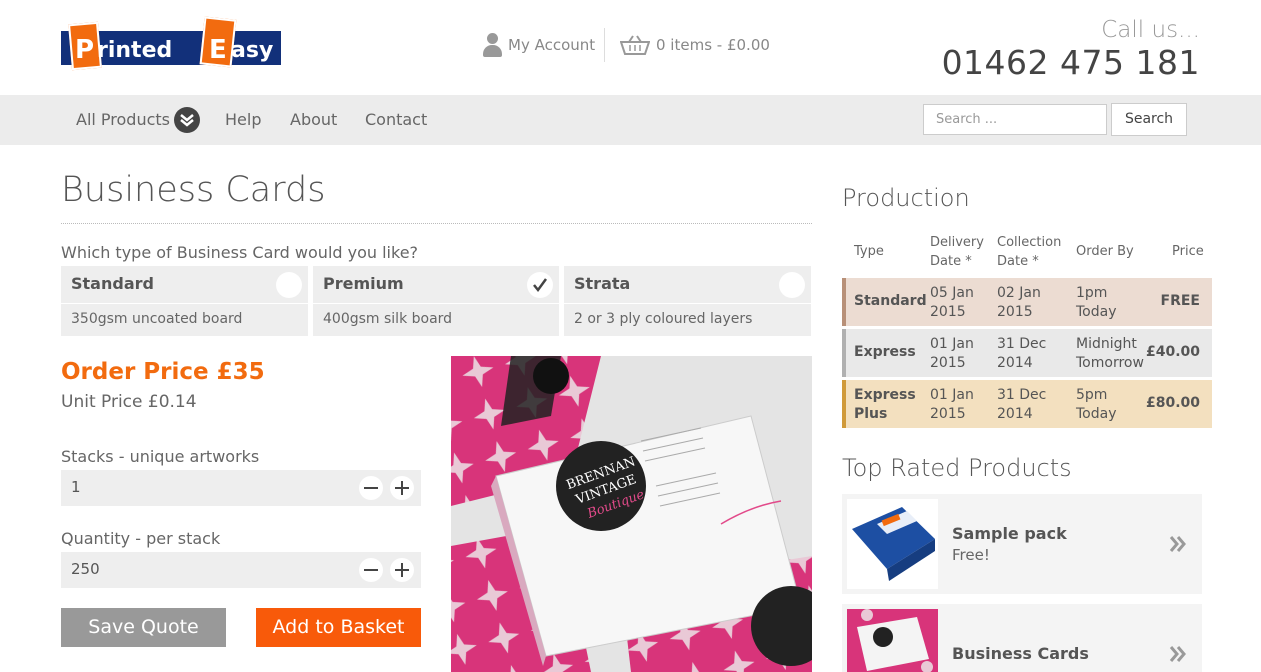 The width and height of the screenshot is (1261, 672). Describe the element at coordinates (1020, 653) in the screenshot. I see `top-rated-name: Business Cards` at that location.